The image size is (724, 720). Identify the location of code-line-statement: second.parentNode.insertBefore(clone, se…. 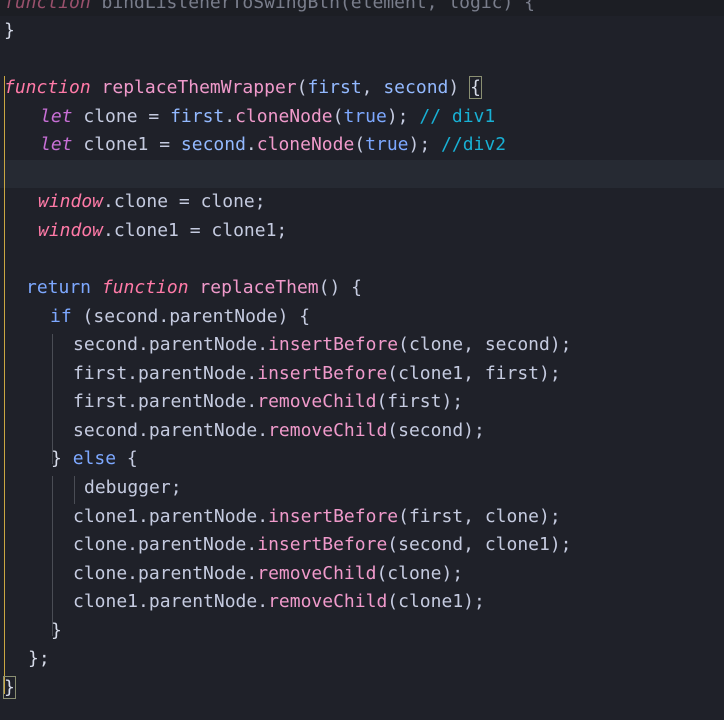
(322, 345).